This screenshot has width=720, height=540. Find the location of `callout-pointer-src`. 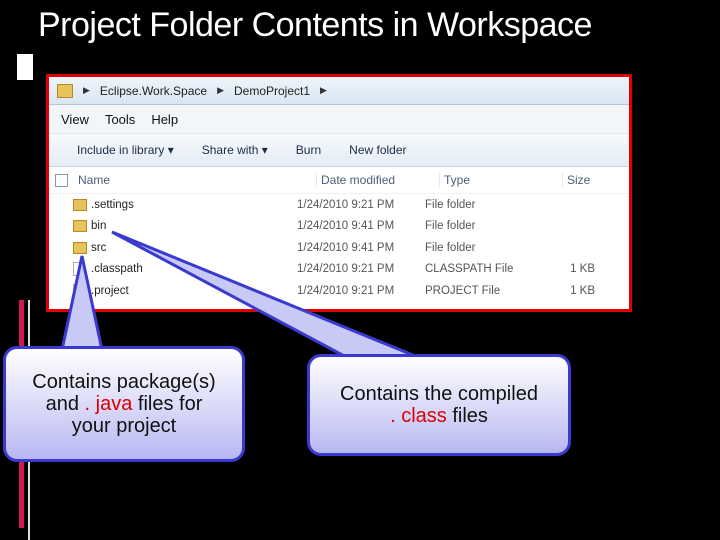

callout-pointer-src is located at coordinates (82, 303).